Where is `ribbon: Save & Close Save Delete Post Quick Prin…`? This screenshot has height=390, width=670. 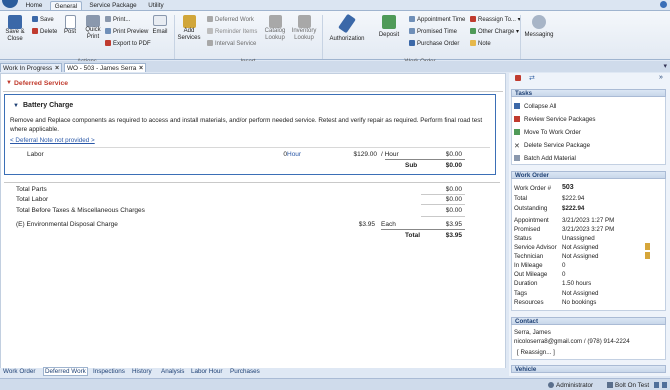 ribbon: Save & Close Save Delete Post Quick Prin… is located at coordinates (335, 37).